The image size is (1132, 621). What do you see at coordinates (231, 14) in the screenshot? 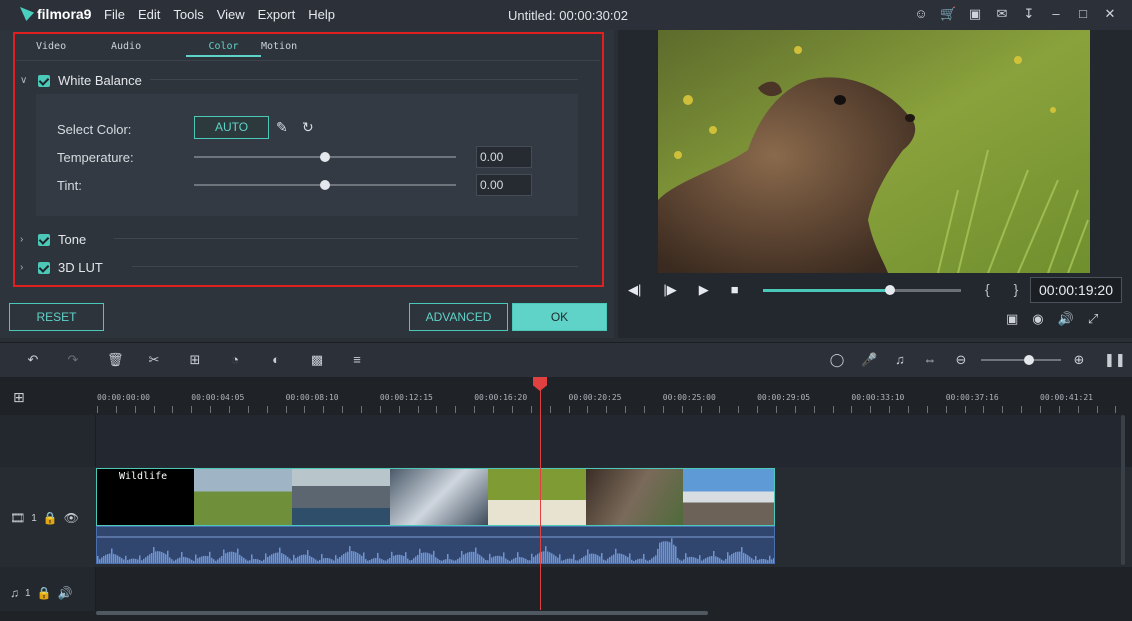
I see `menu-view: View` at bounding box center [231, 14].